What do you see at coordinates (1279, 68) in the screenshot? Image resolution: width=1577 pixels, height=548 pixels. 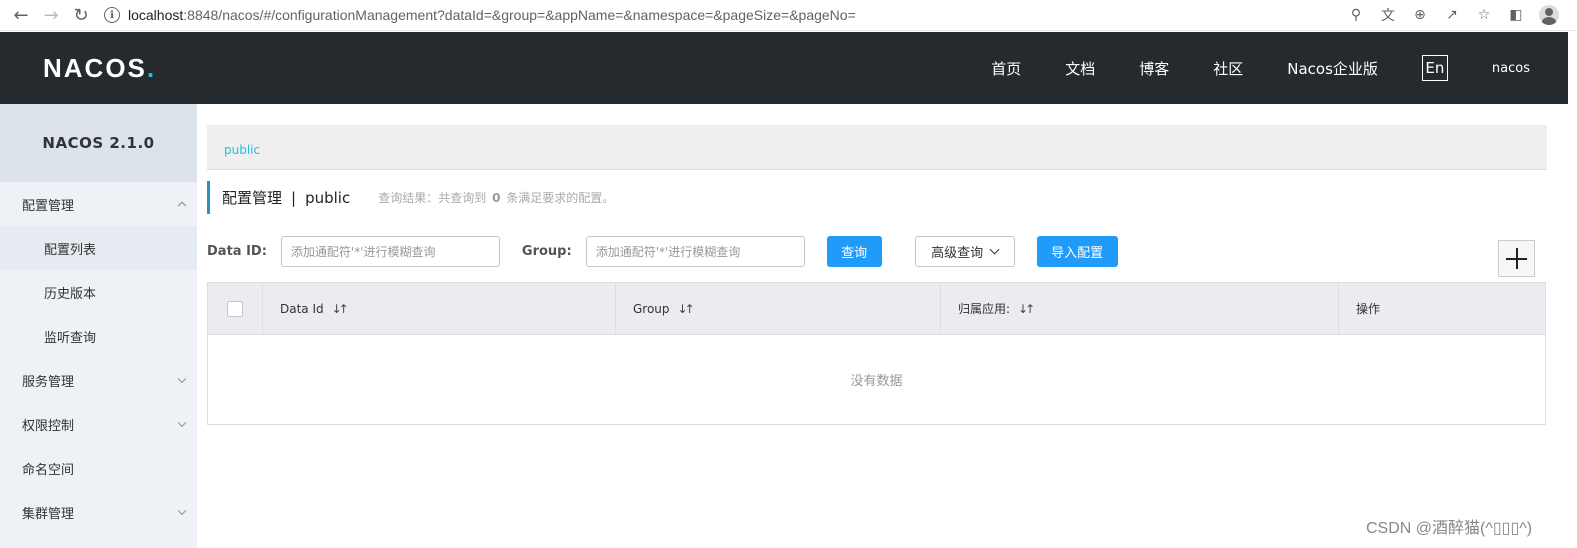 I see `top-nav: 首页 文档 博客 社区 Nacos企业版 En nacos` at bounding box center [1279, 68].